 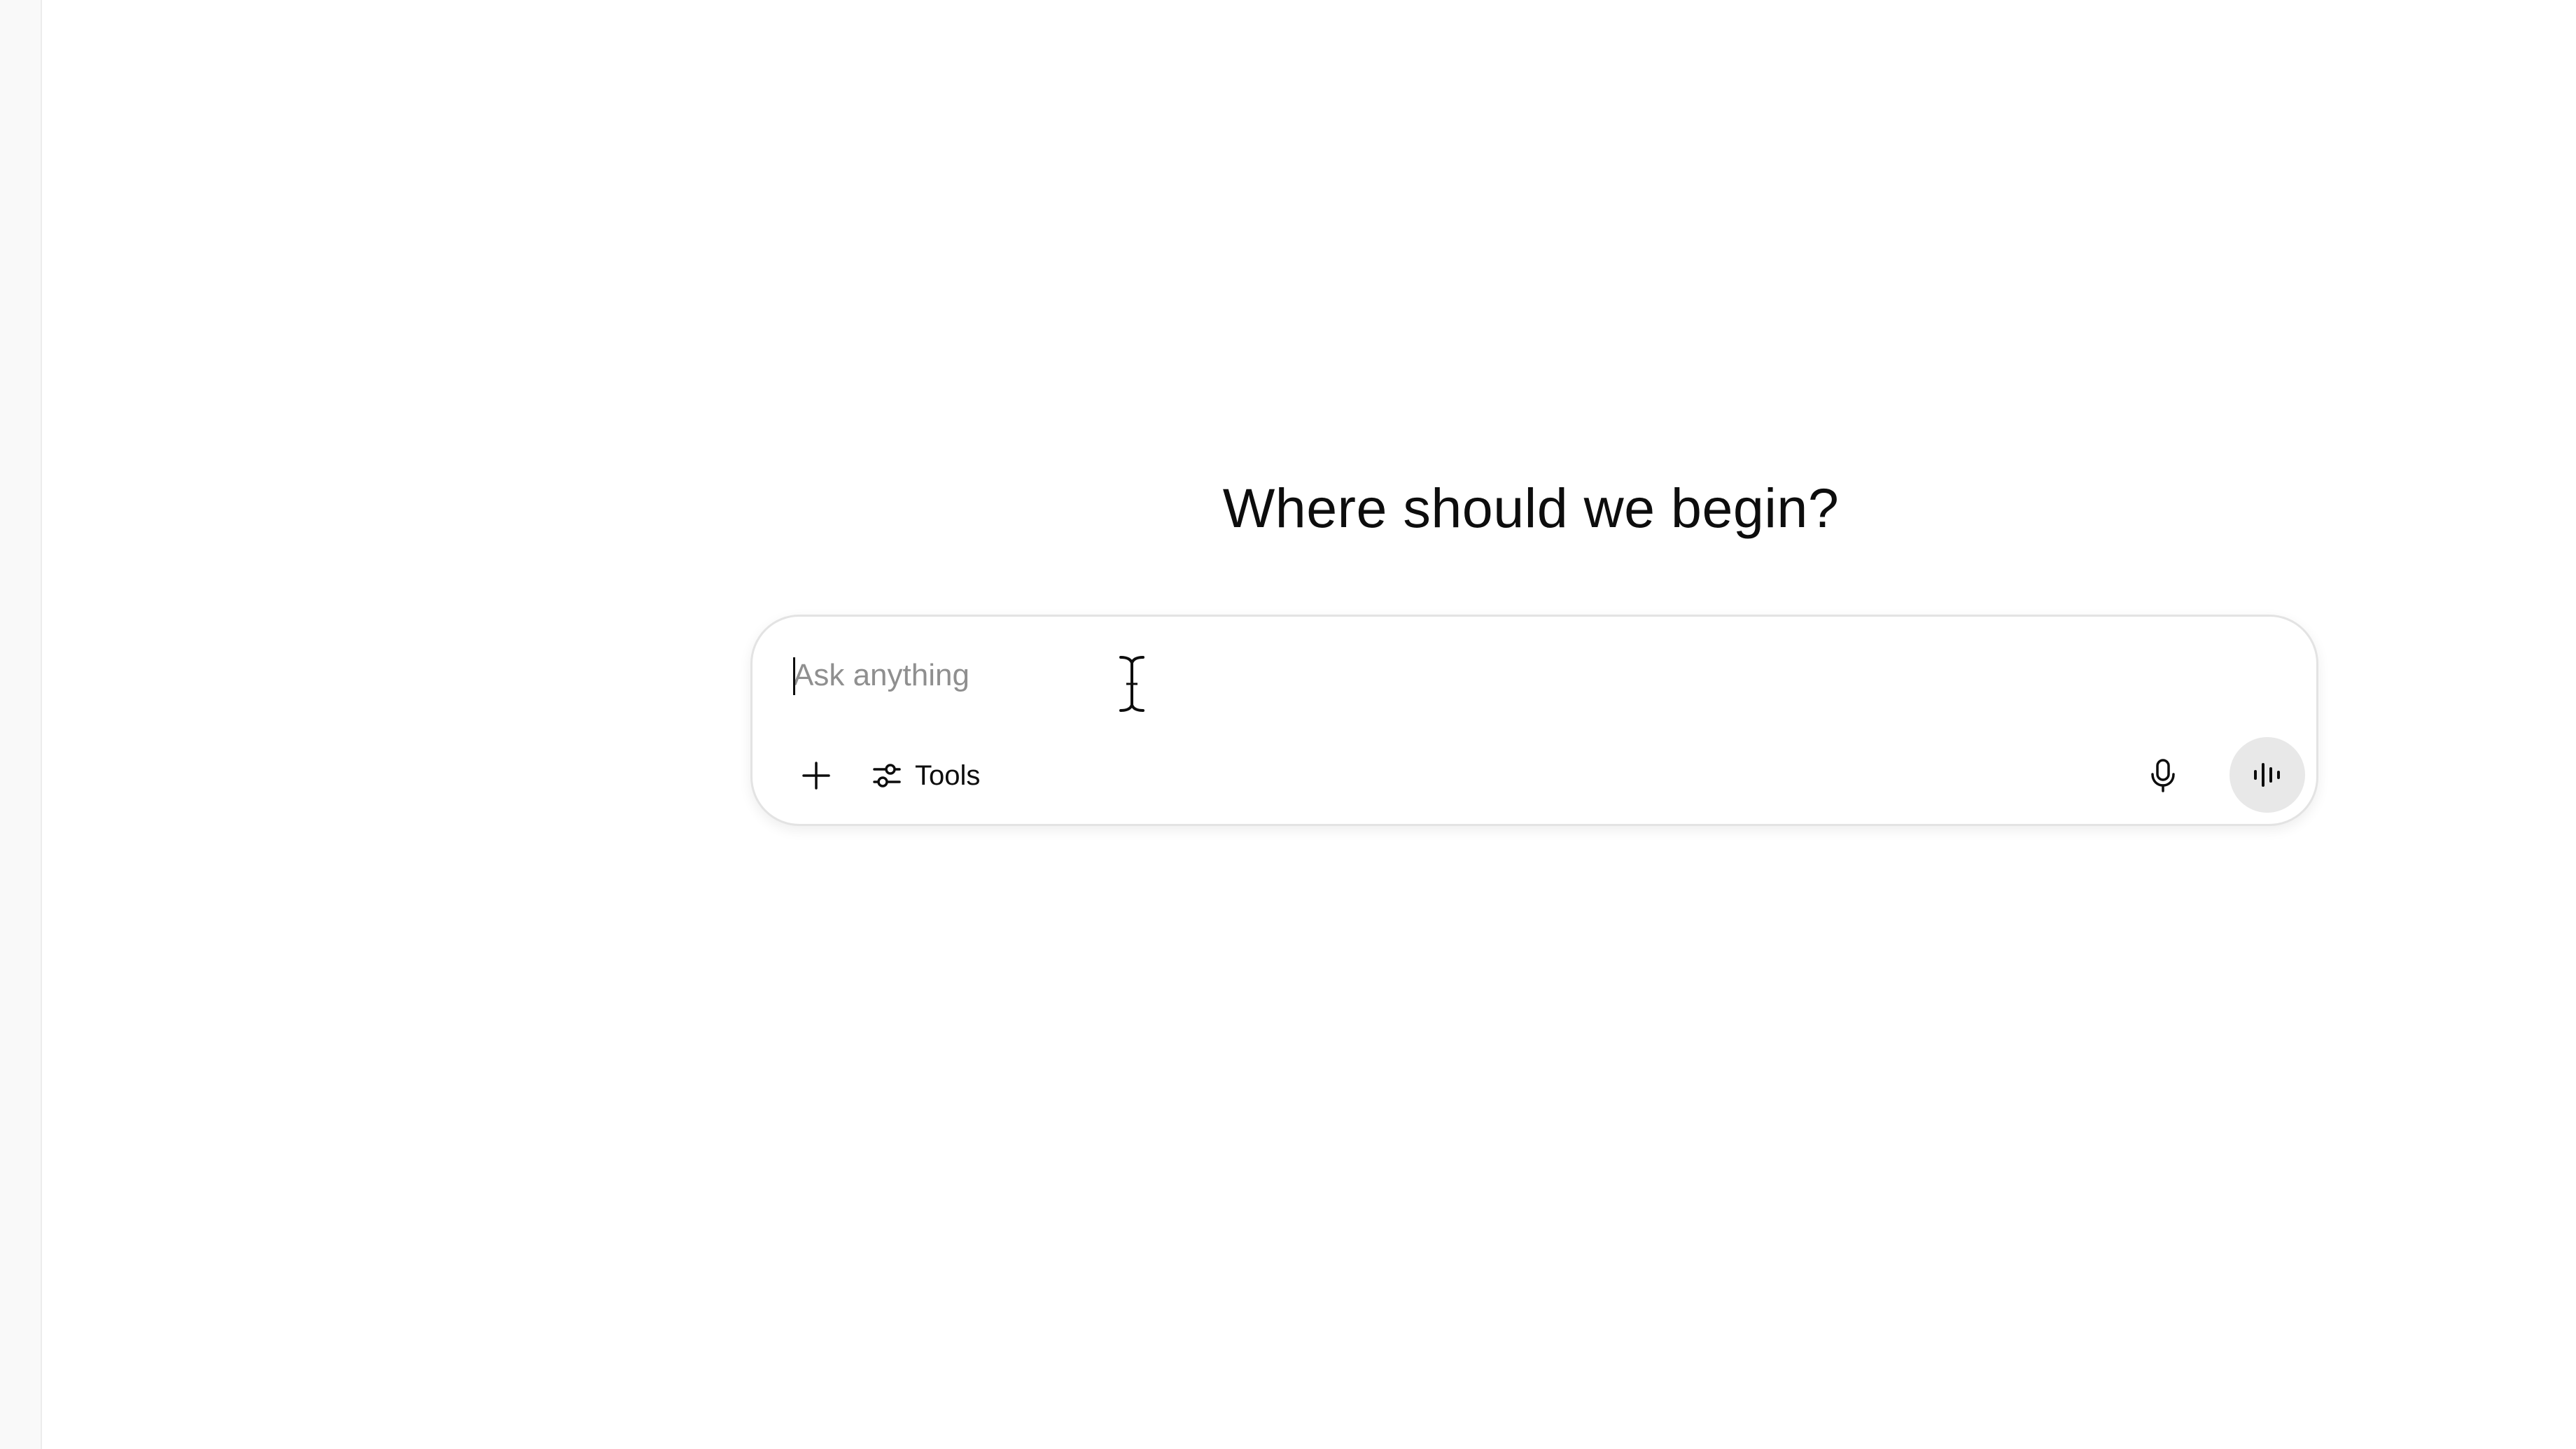 I want to click on plus-icon, so click(x=816, y=776).